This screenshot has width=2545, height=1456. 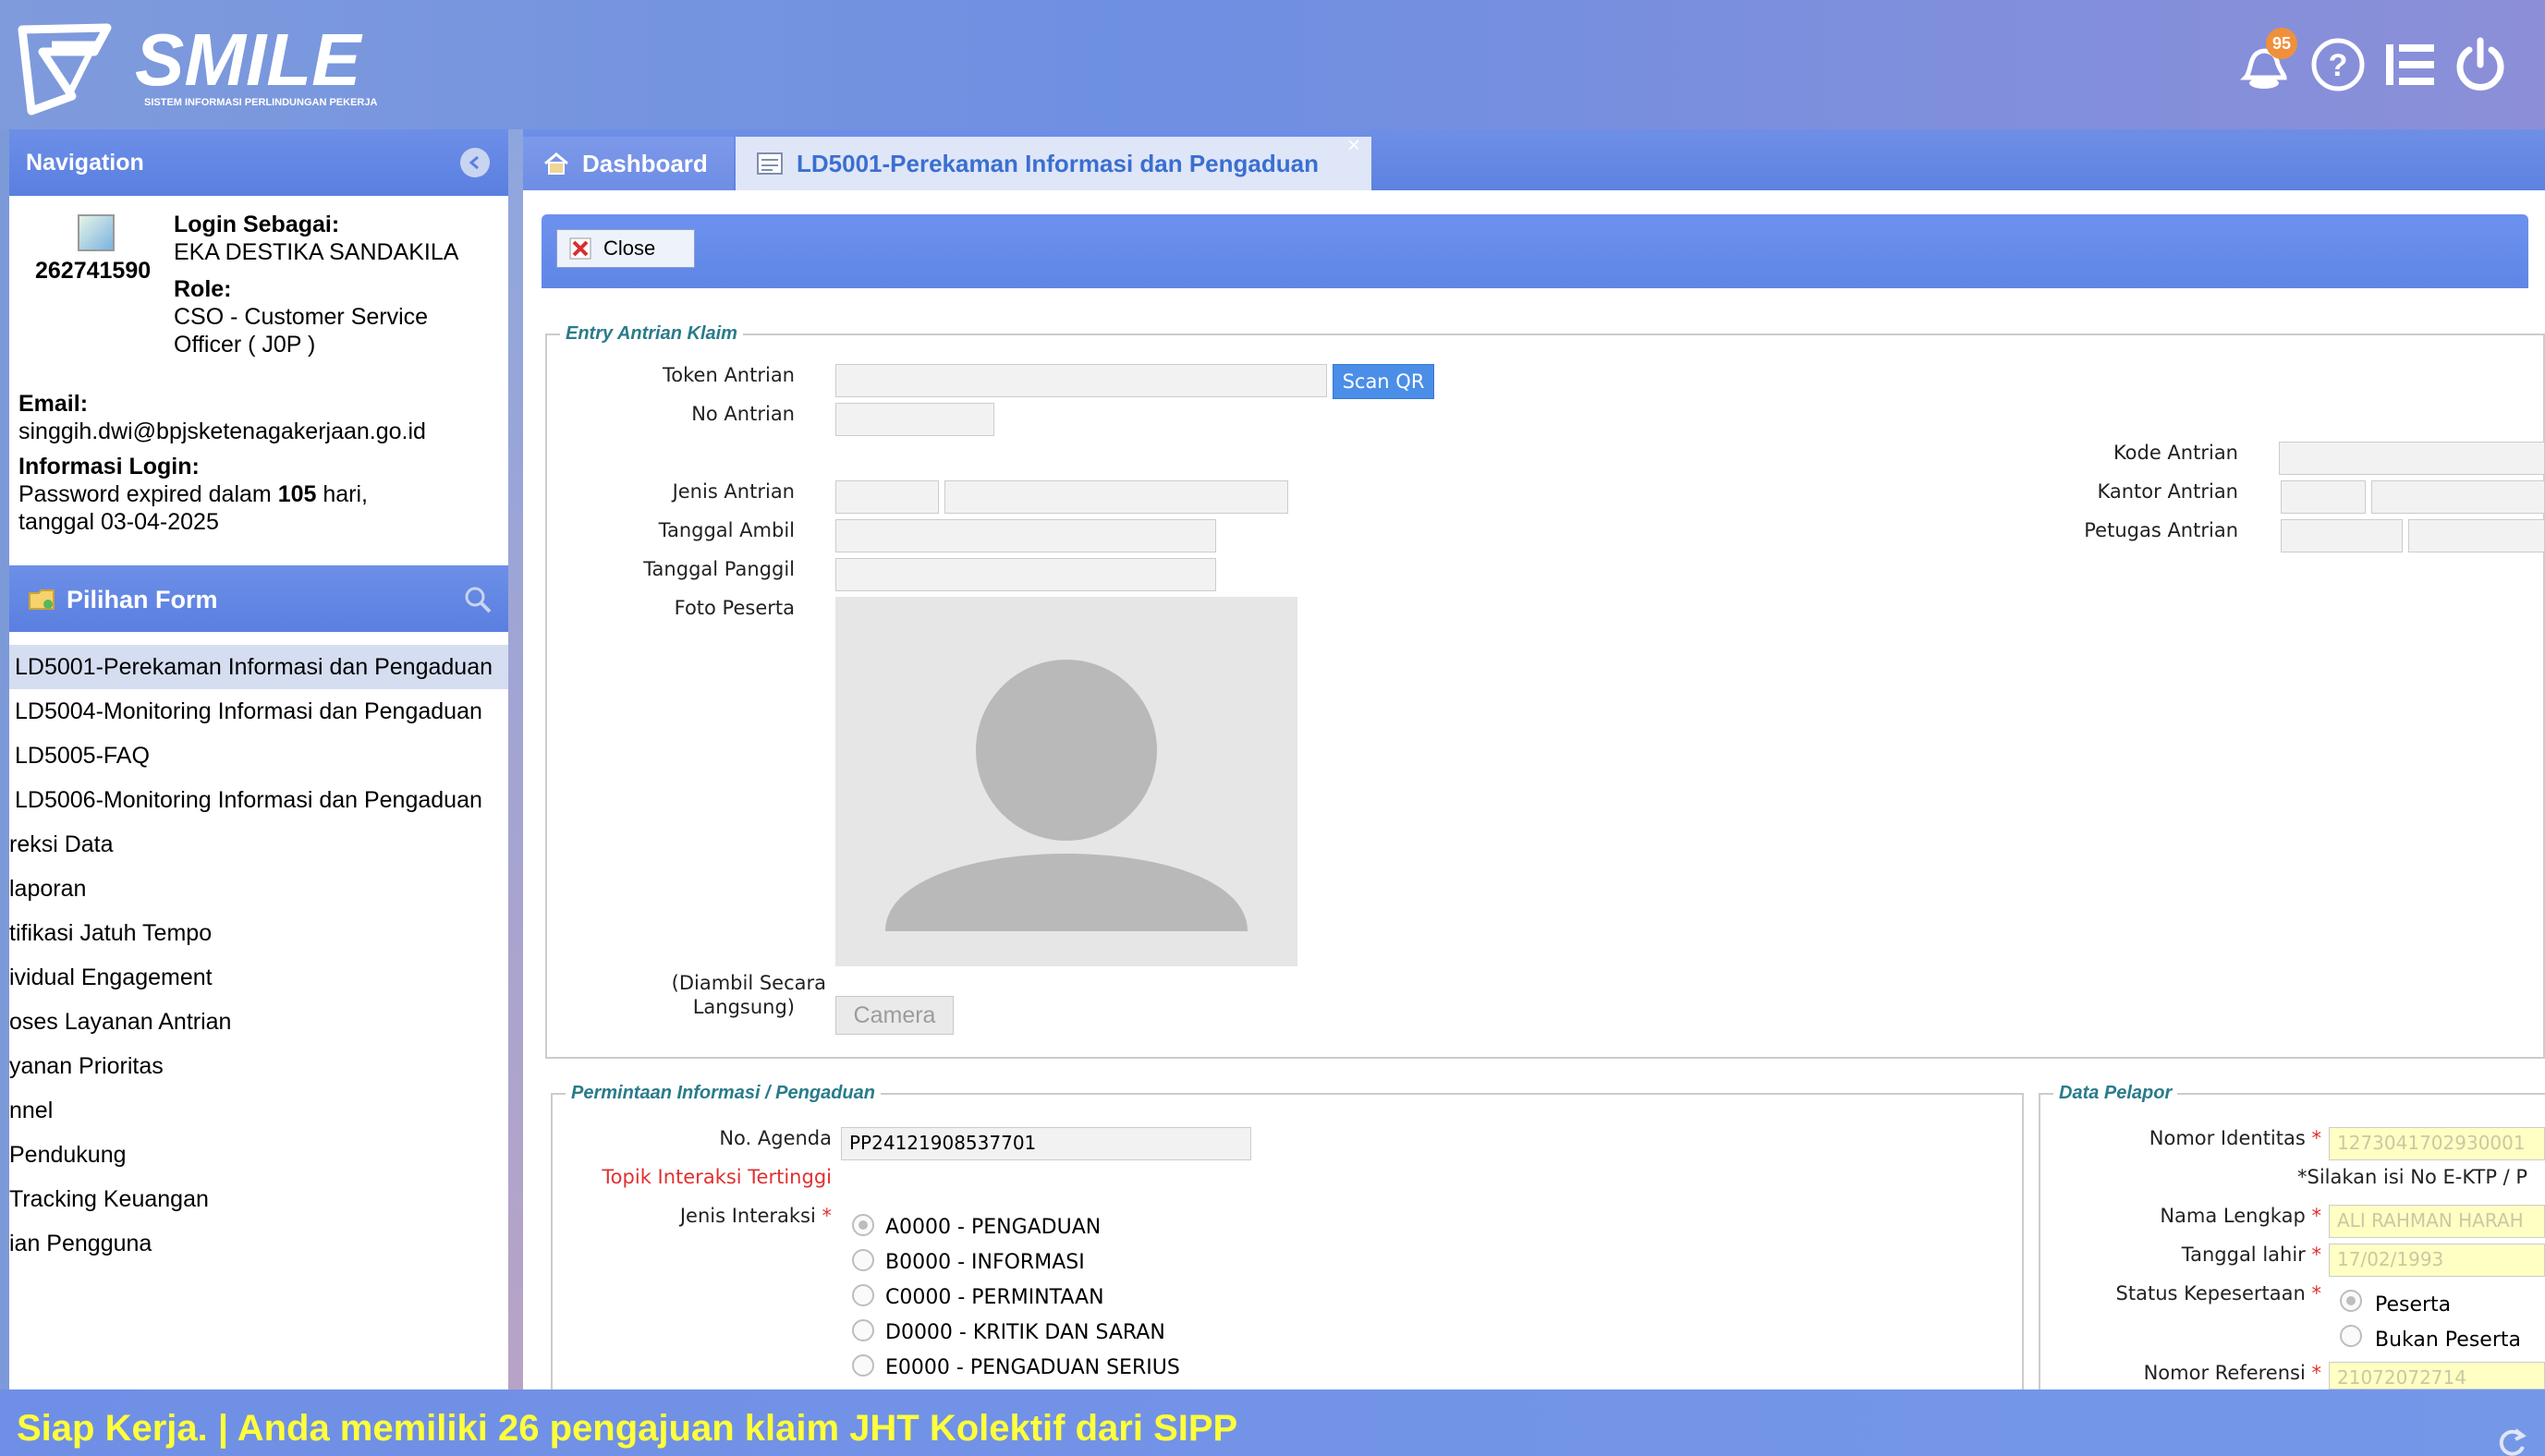 I want to click on panel-splitter, so click(x=515, y=759).